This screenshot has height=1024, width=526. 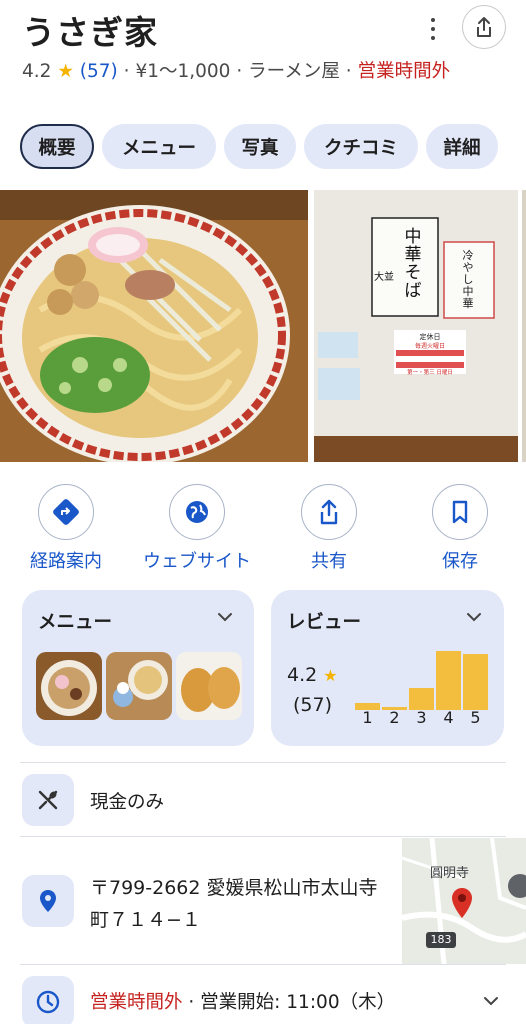 I want to click on rating-bar-label: 5, so click(x=475, y=717).